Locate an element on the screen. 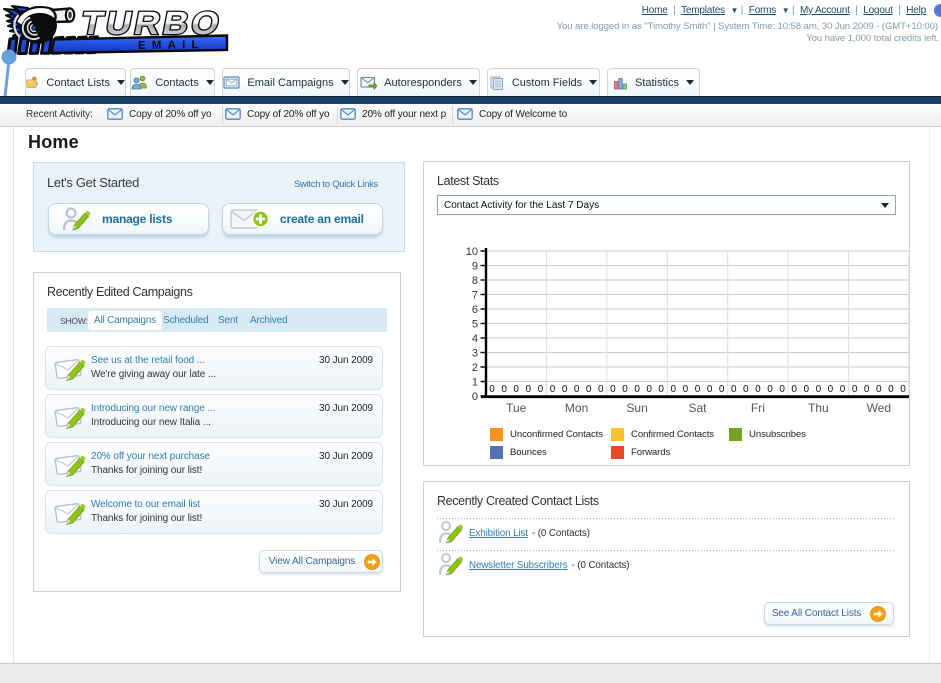 The image size is (941, 683). svg-text: Tue is located at coordinates (516, 408).